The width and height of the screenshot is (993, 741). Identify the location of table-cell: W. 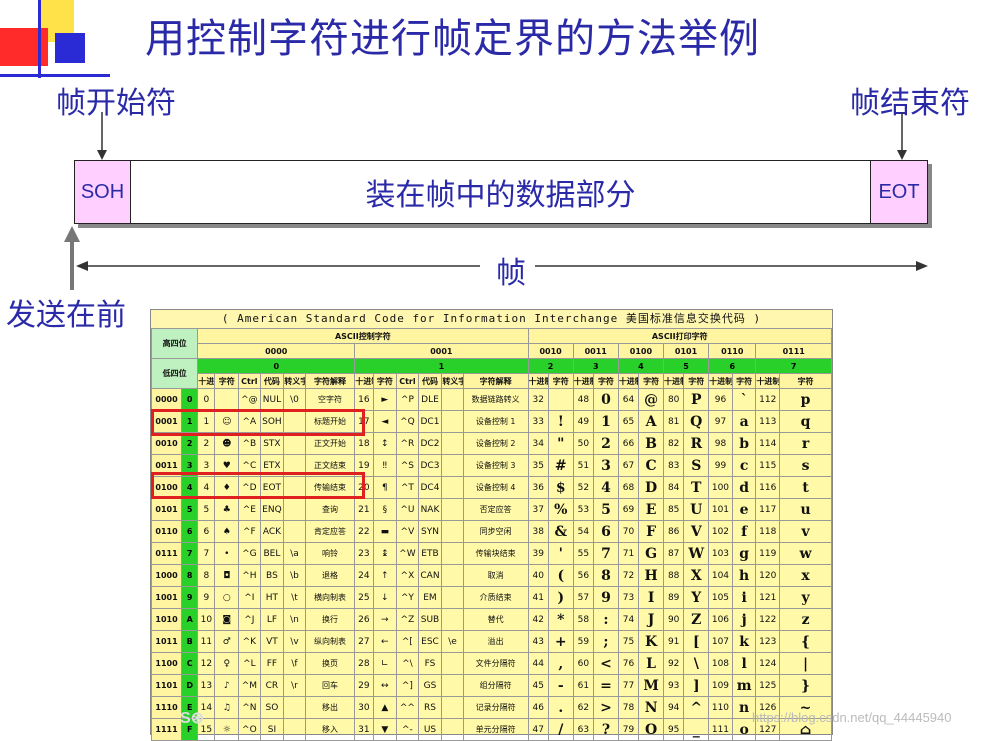
(696, 553).